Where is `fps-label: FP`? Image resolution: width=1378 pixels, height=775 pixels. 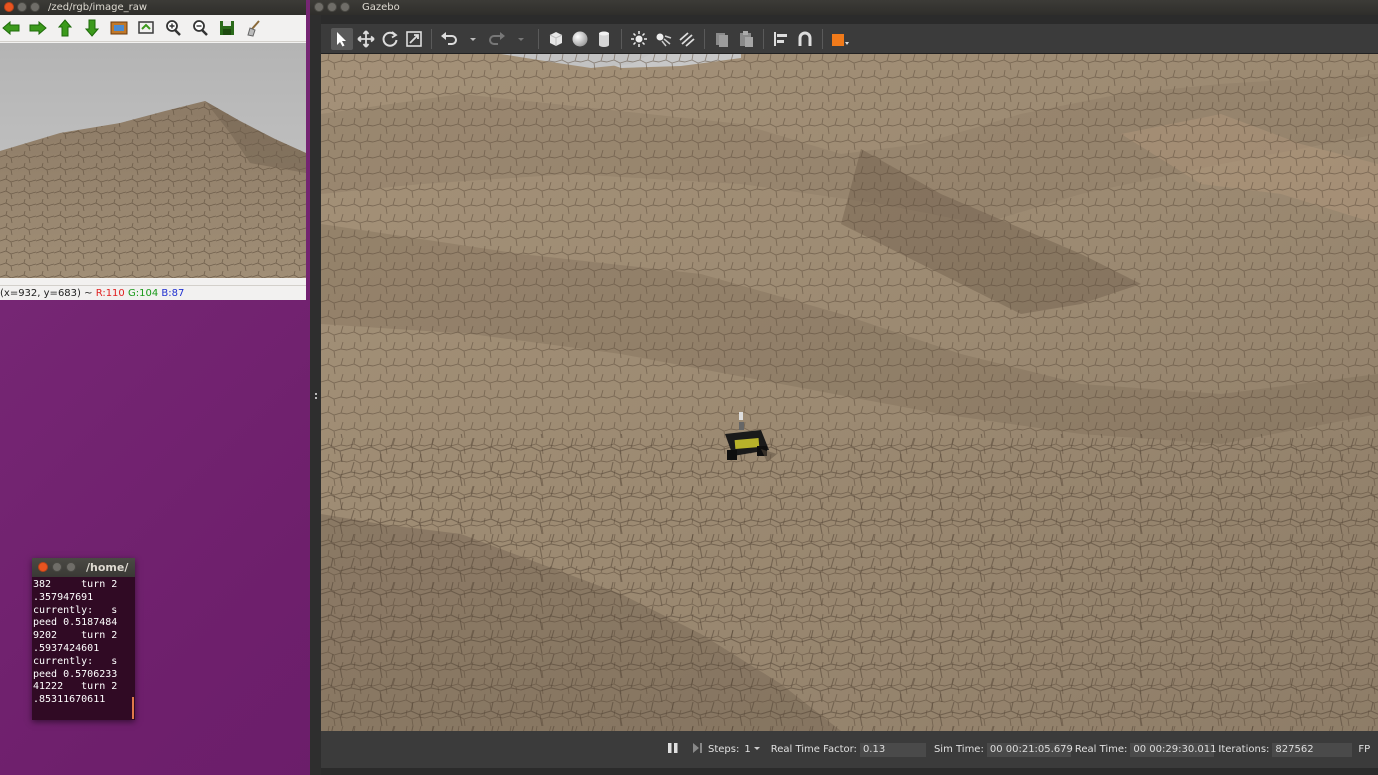
fps-label: FP is located at coordinates (1364, 749).